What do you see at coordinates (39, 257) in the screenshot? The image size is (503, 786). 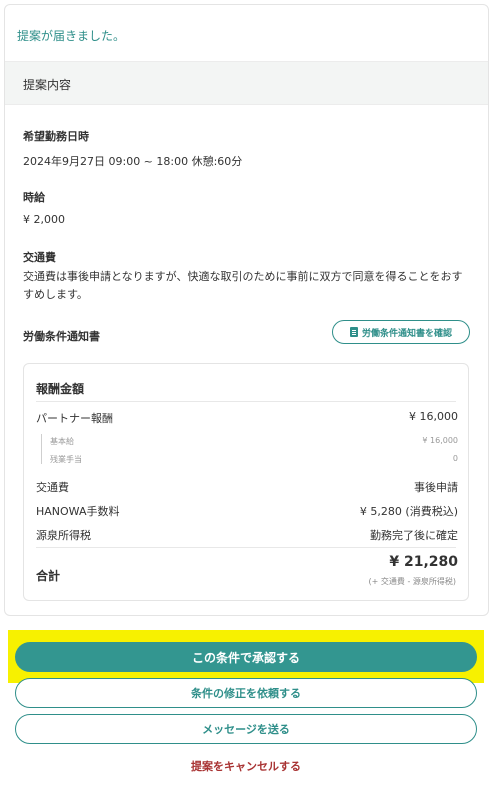 I see `transport-label: 交通費` at bounding box center [39, 257].